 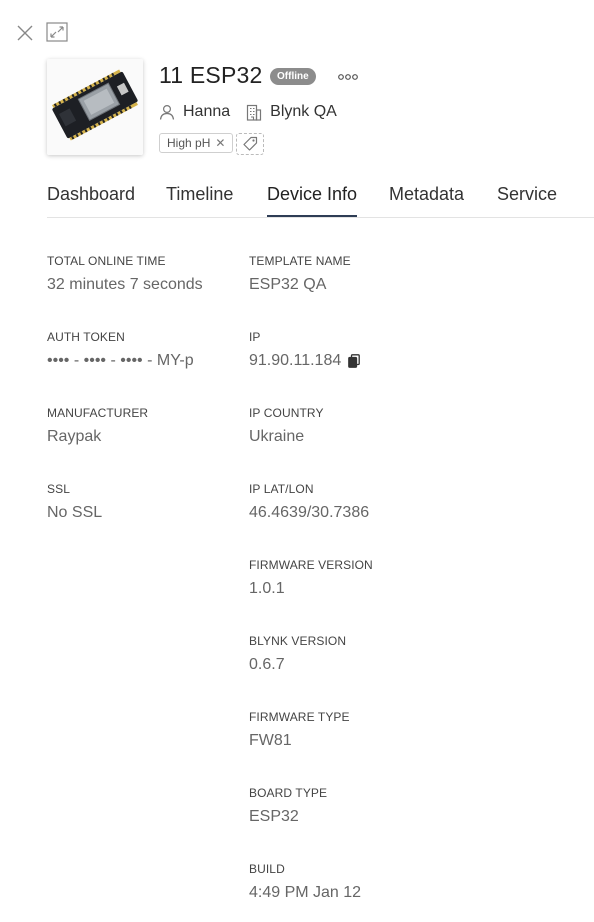 I want to click on status-badge: Offline, so click(x=293, y=76).